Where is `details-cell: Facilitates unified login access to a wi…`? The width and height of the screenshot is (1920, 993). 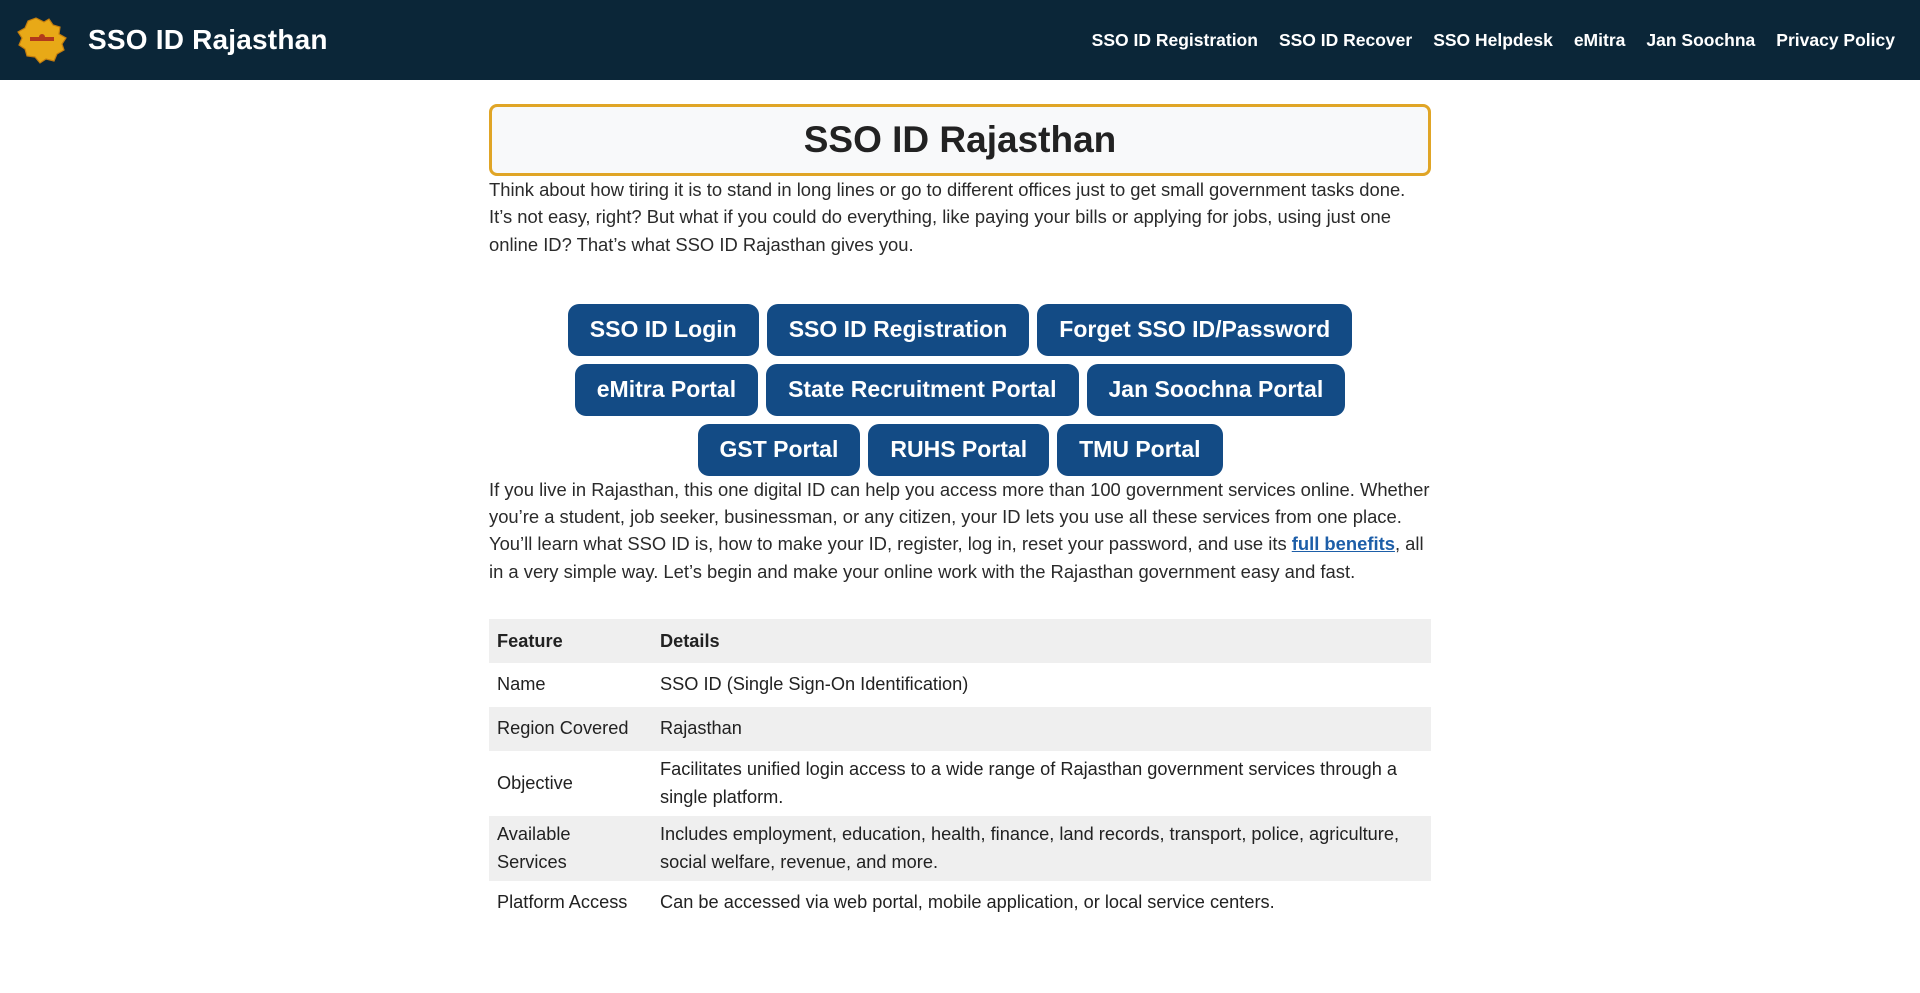
details-cell: Facilitates unified login access to a wi… is located at coordinates (1029, 783).